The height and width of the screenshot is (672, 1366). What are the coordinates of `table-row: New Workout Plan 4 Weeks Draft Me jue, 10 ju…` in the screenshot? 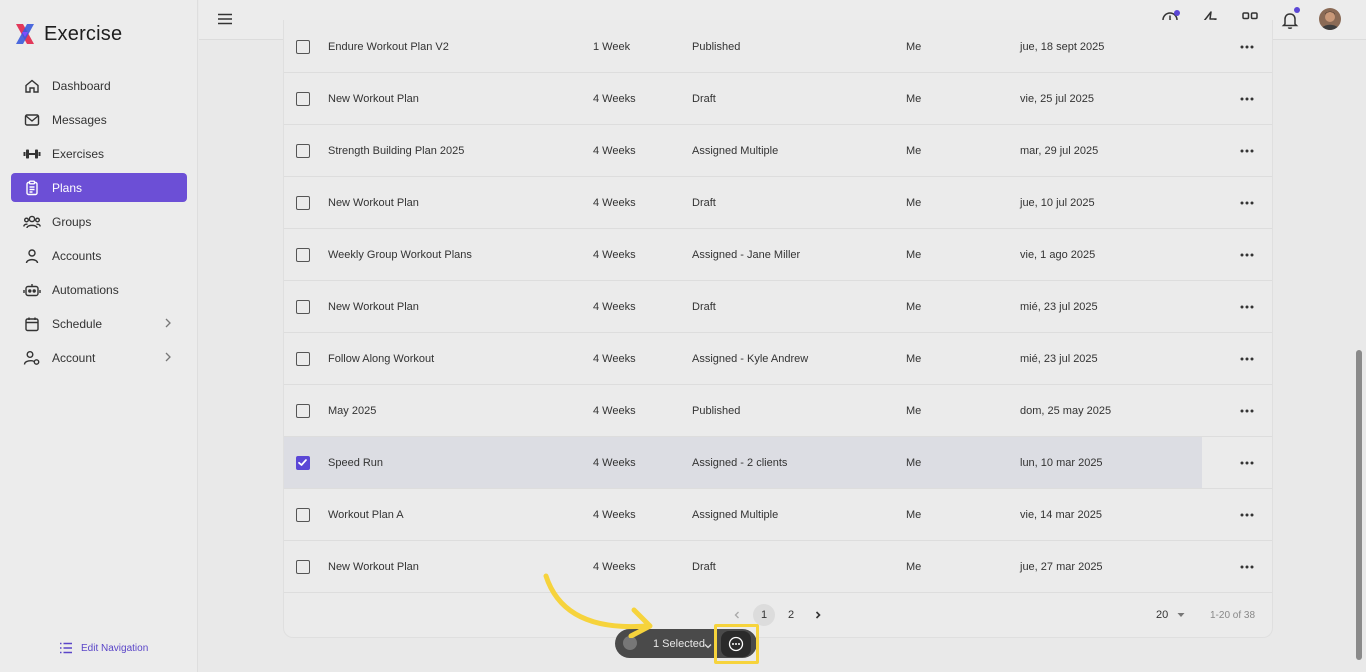 It's located at (778, 203).